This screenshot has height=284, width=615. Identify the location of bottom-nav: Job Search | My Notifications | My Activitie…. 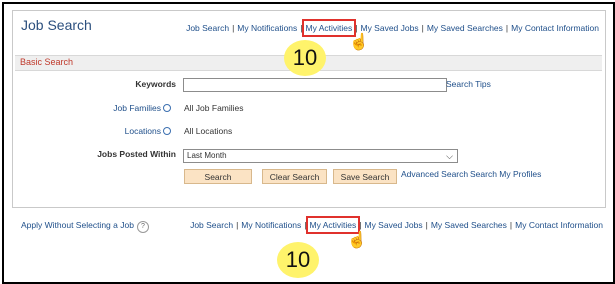
(396, 225).